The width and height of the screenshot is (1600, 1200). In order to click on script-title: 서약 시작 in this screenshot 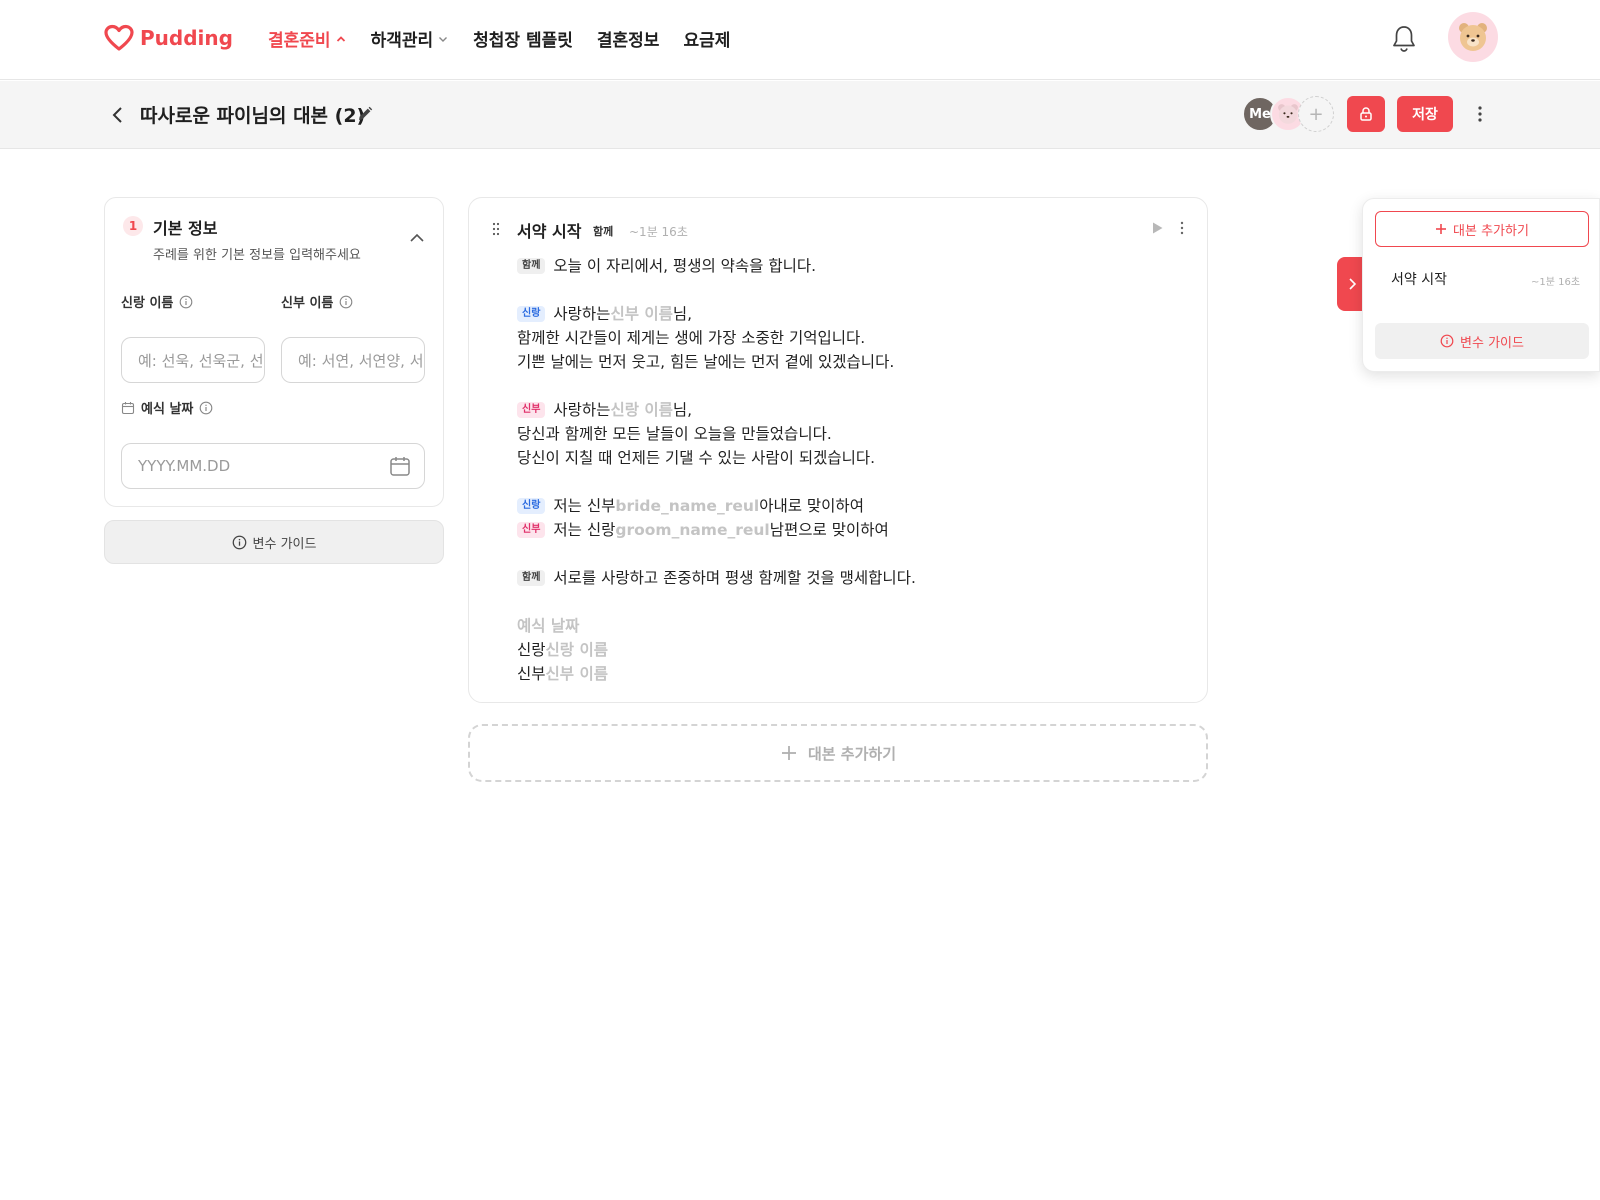, I will do `click(549, 231)`.